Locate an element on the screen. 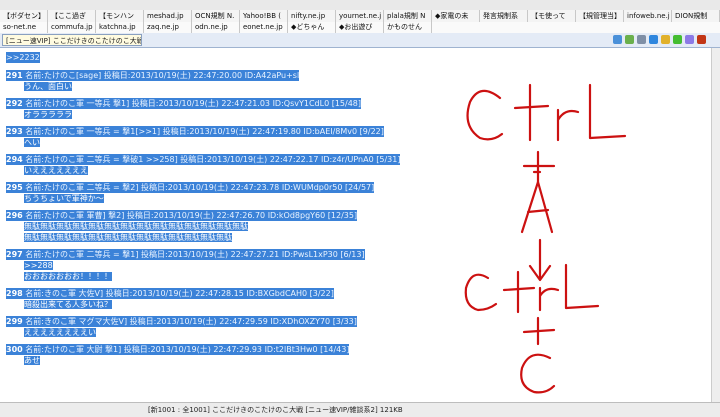 The image size is (720, 417). write-icon is located at coordinates (677, 39).